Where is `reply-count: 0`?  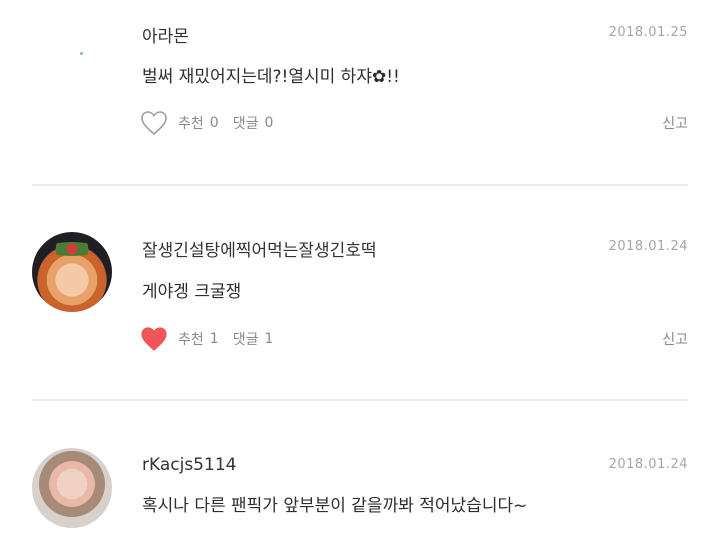 reply-count: 0 is located at coordinates (269, 123).